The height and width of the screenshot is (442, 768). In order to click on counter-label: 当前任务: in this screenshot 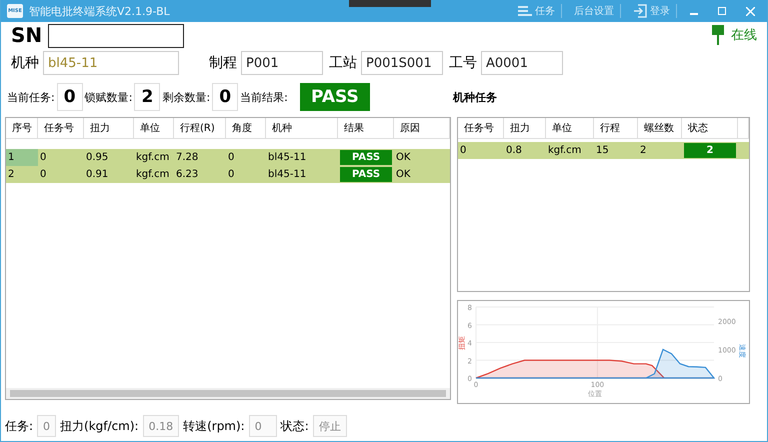, I will do `click(31, 97)`.